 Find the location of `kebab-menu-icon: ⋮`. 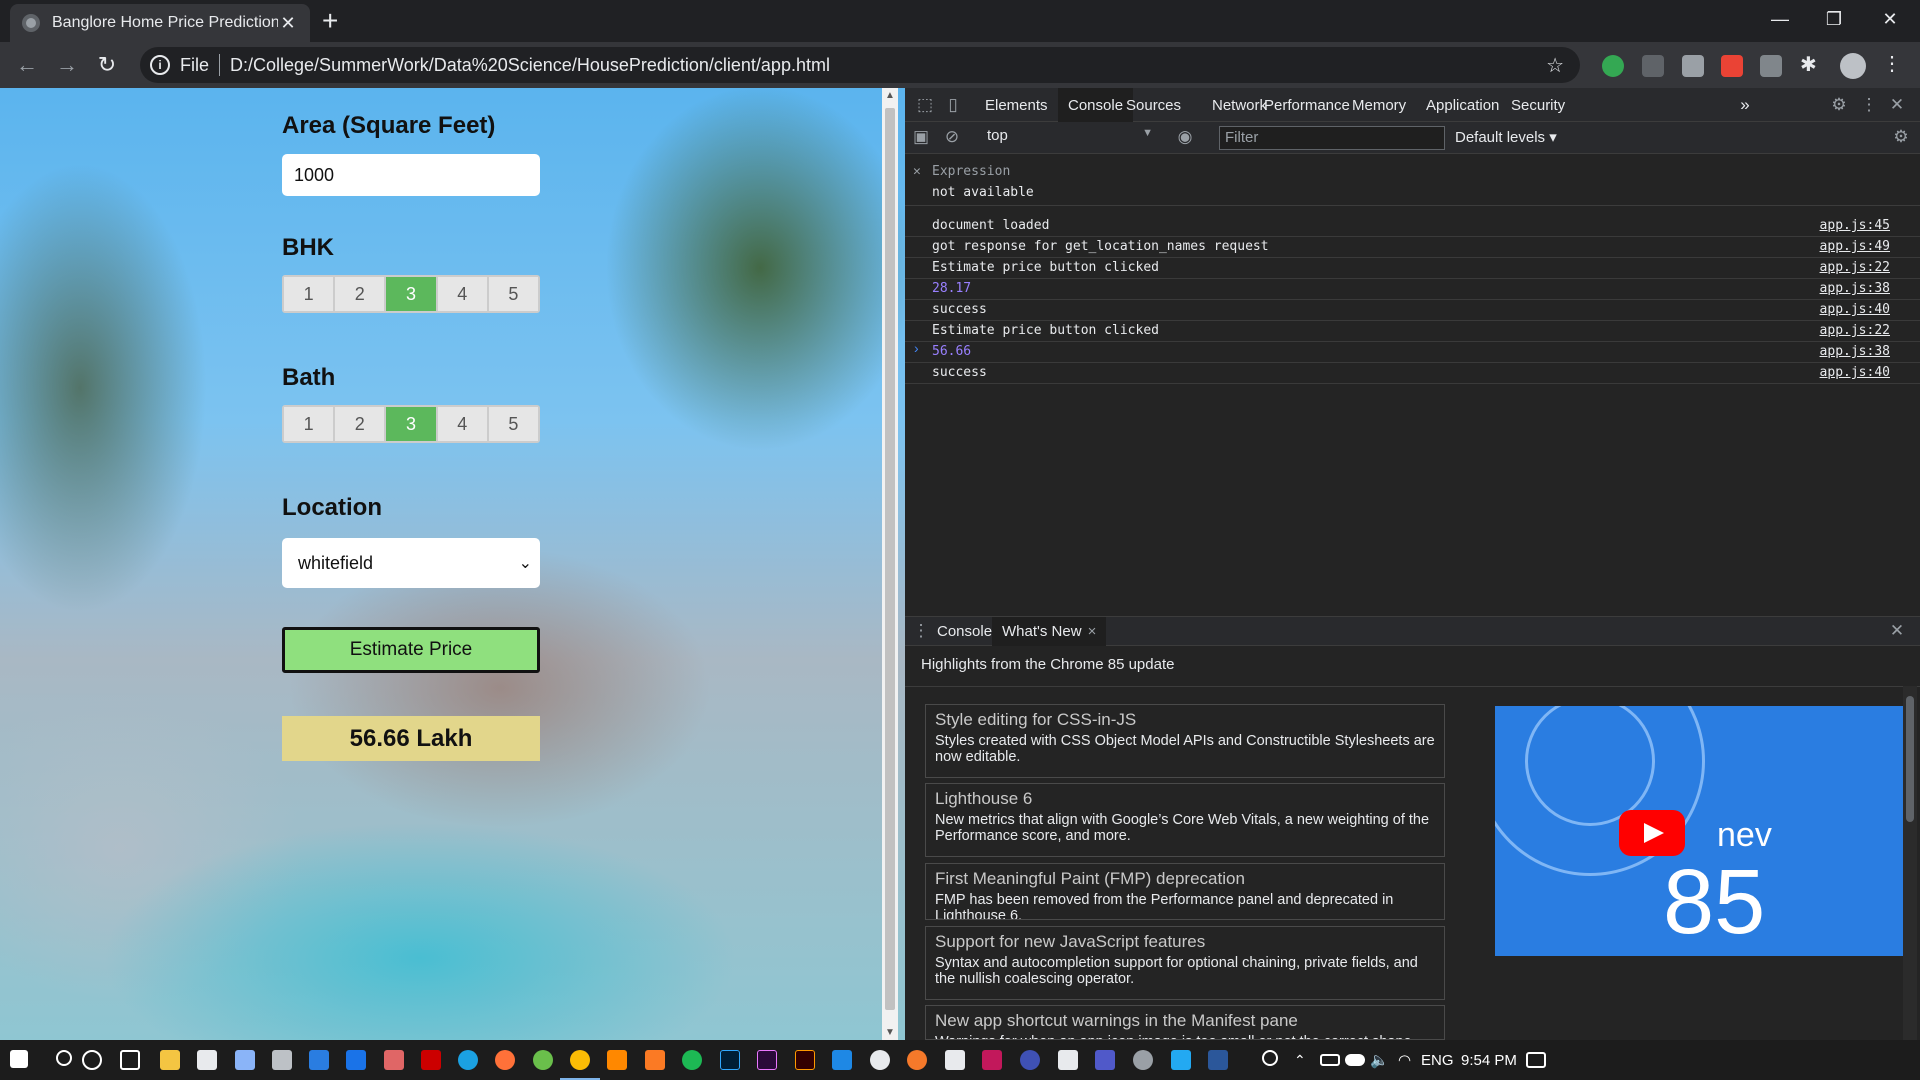

kebab-menu-icon: ⋮ is located at coordinates (1869, 105).